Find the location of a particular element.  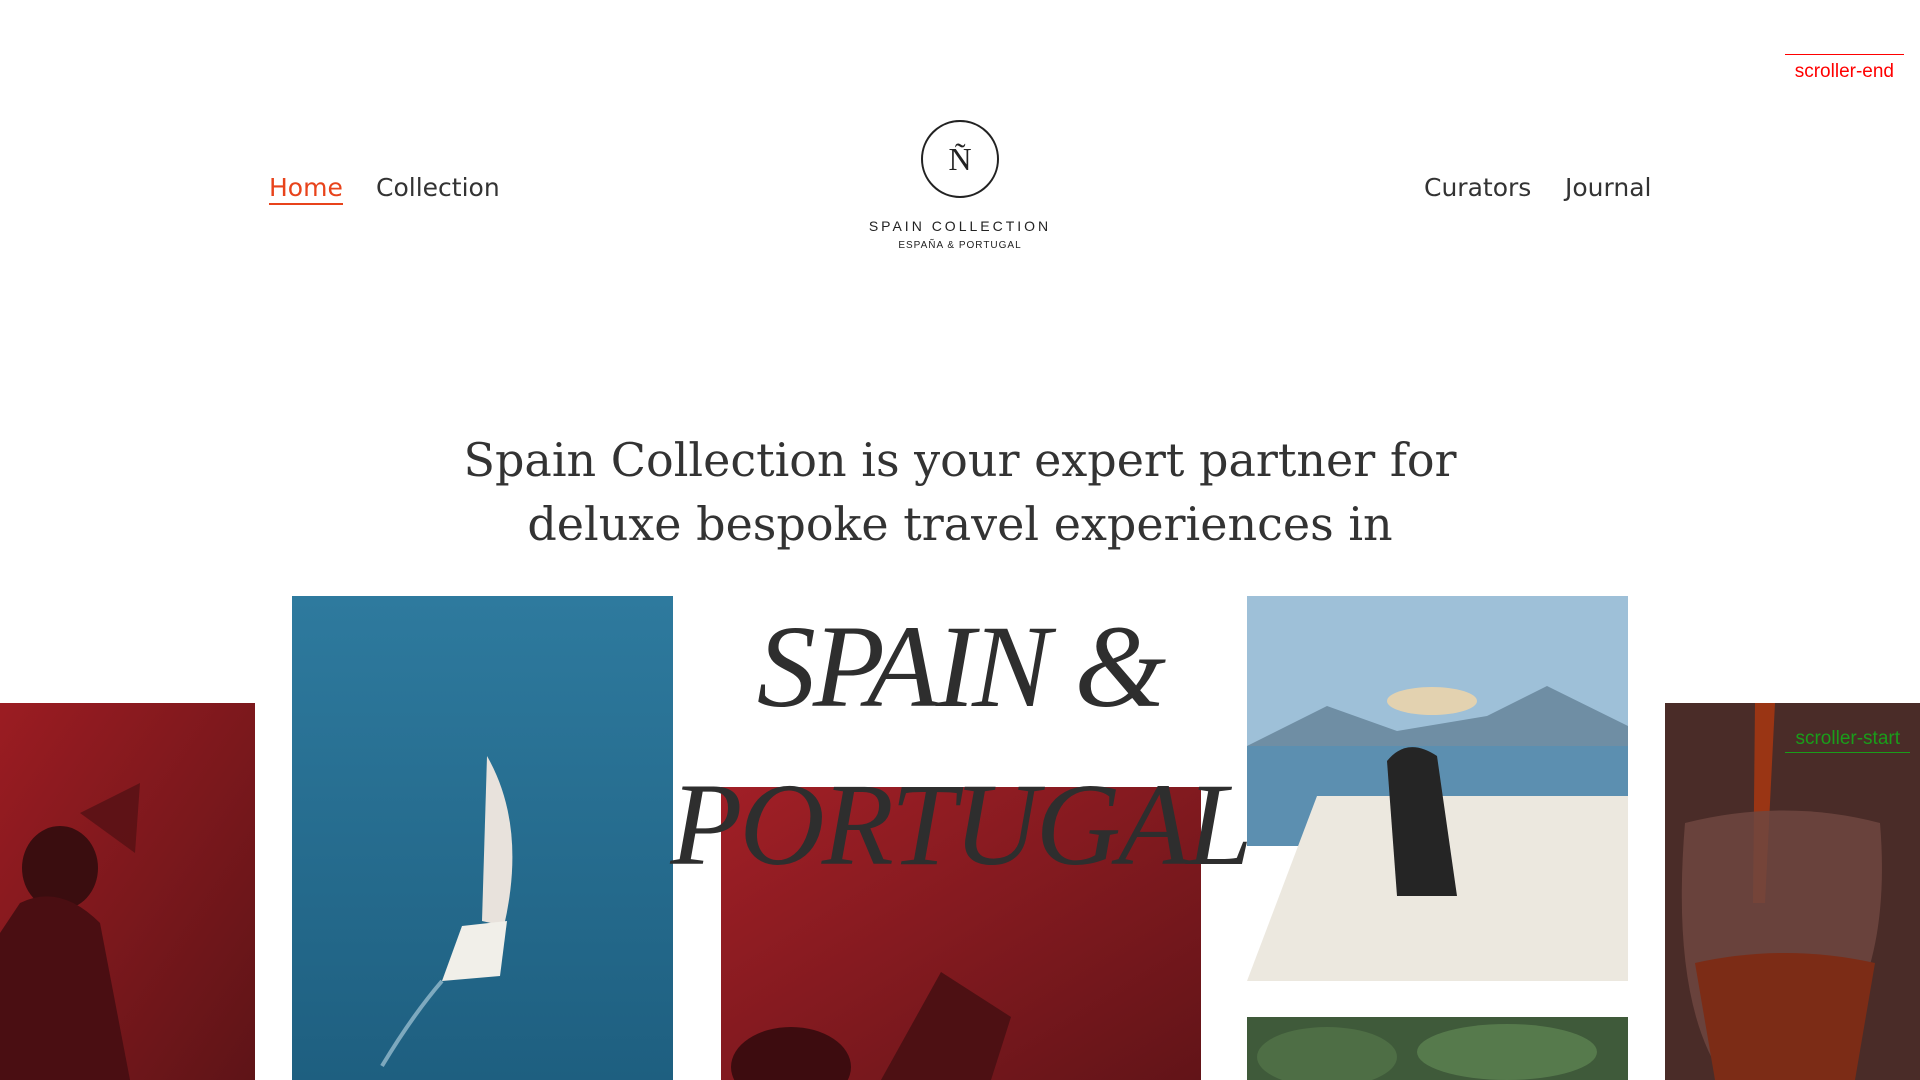

photo-flamenco-dancer is located at coordinates (127, 891).